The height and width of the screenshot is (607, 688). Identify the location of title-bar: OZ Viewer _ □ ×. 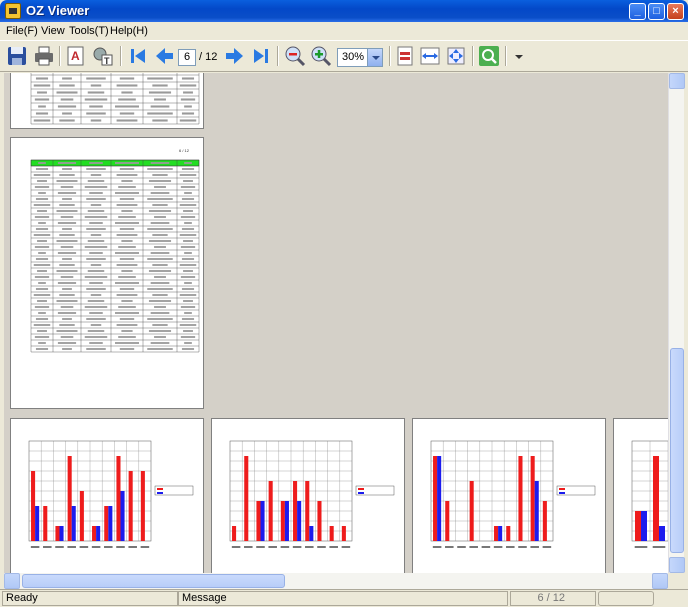
(344, 11).